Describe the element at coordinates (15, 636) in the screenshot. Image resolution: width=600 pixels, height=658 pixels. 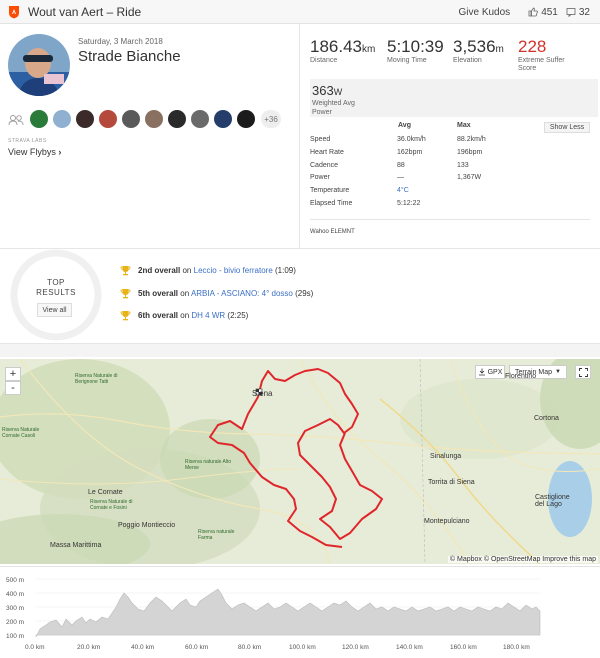
I see `y-label: 100 m` at that location.